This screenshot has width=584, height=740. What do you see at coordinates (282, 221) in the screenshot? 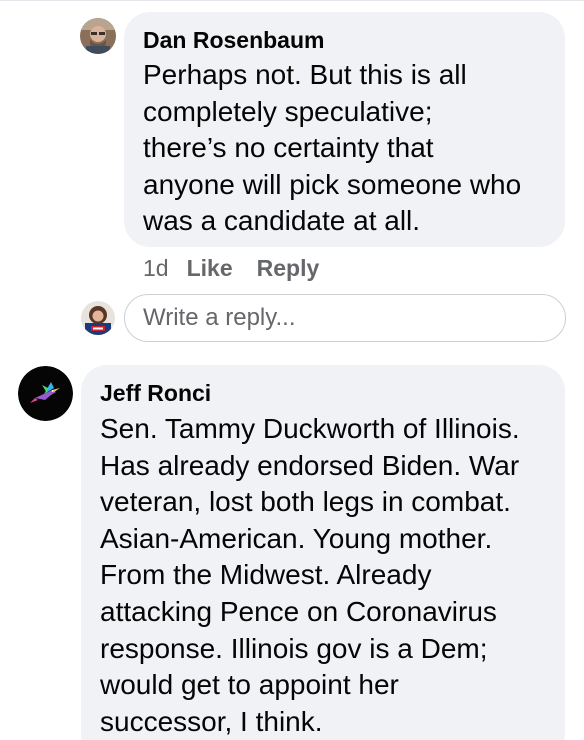
I see `comment-line: was a candidate at all.` at bounding box center [282, 221].